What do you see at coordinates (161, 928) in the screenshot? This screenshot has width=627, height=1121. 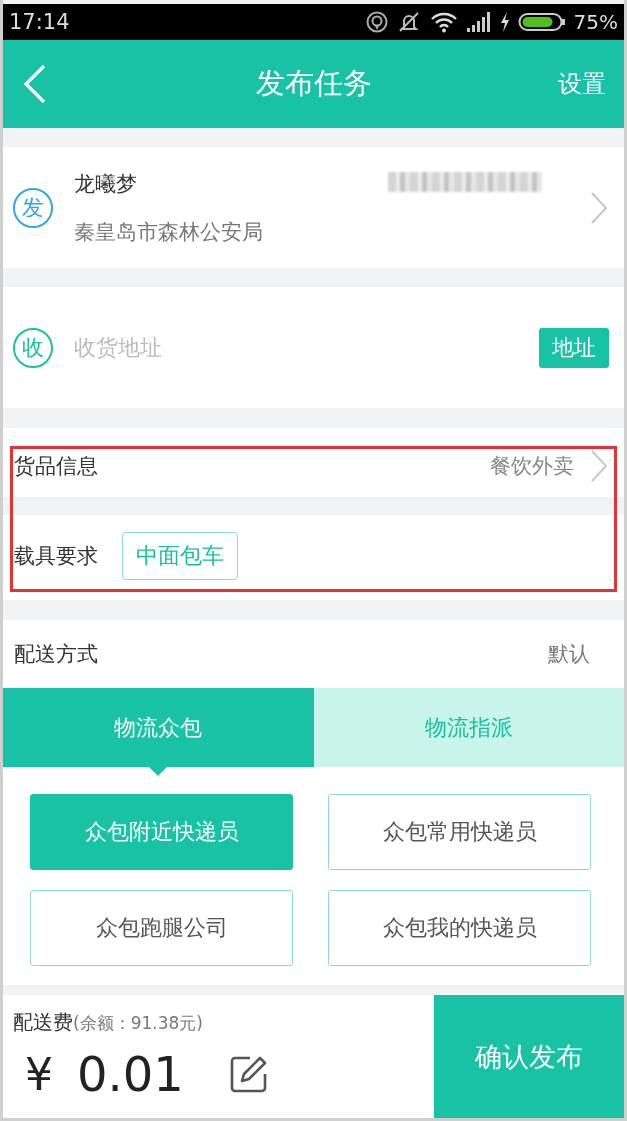 I see `courier-option: 众包跑腿公司` at bounding box center [161, 928].